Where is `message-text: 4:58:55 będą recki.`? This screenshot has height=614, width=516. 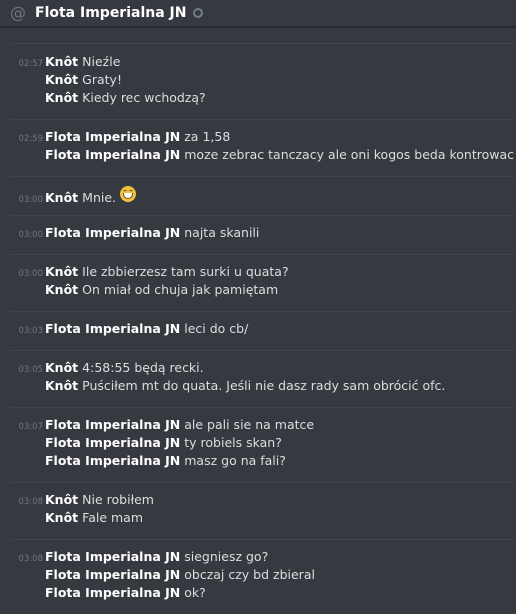
message-text: 4:58:55 będą recki. is located at coordinates (143, 367).